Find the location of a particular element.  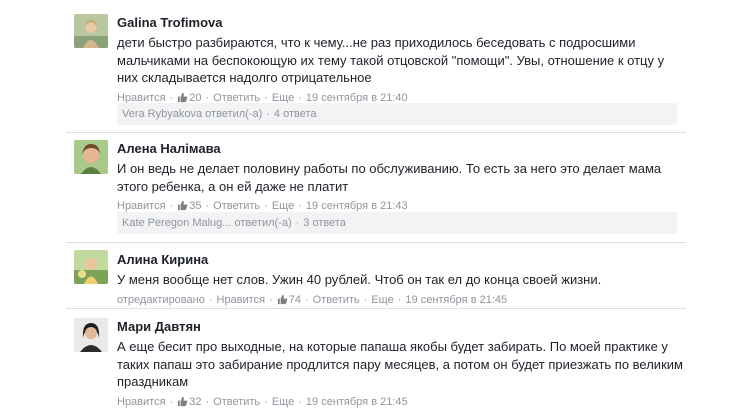

replies-author: Vera Rybyakova ответил(-а) is located at coordinates (192, 114).